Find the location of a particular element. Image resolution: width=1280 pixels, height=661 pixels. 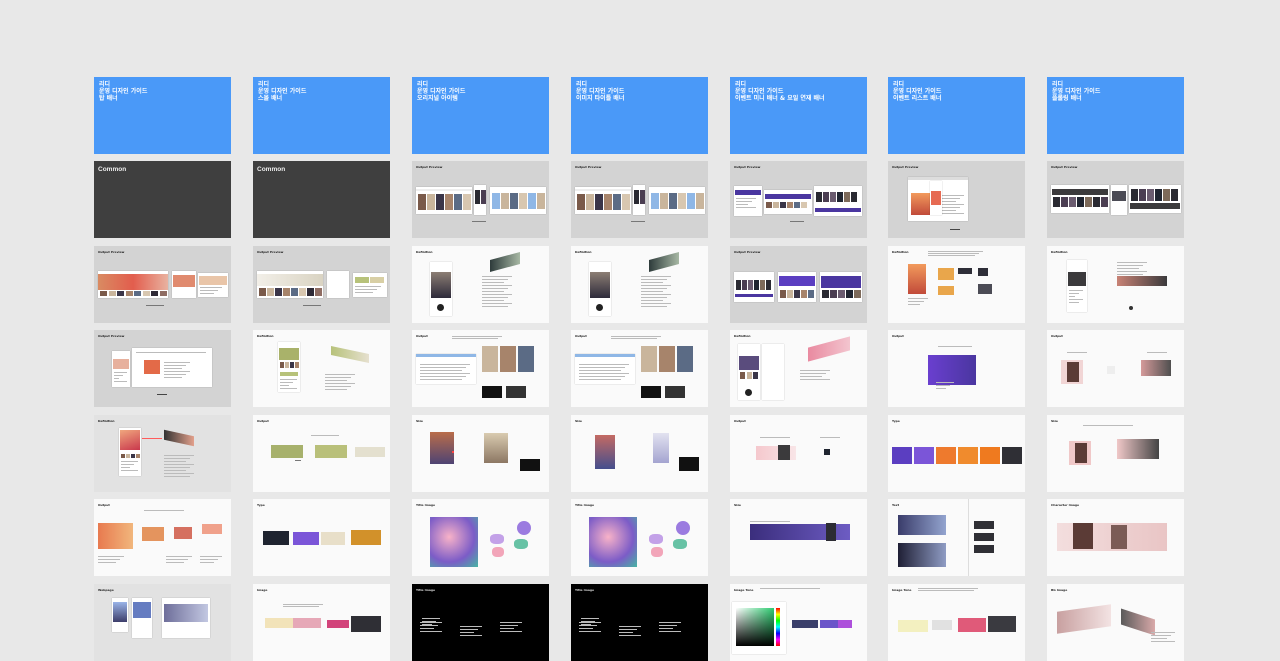

banner is located at coordinates (331, 451).